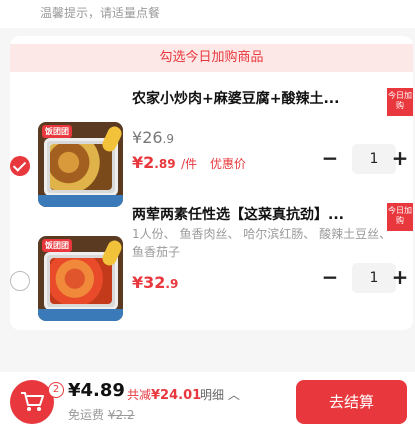 Image resolution: width=415 pixels, height=426 pixels. What do you see at coordinates (56, 390) in the screenshot?
I see `cart-count-badge: 2` at bounding box center [56, 390].